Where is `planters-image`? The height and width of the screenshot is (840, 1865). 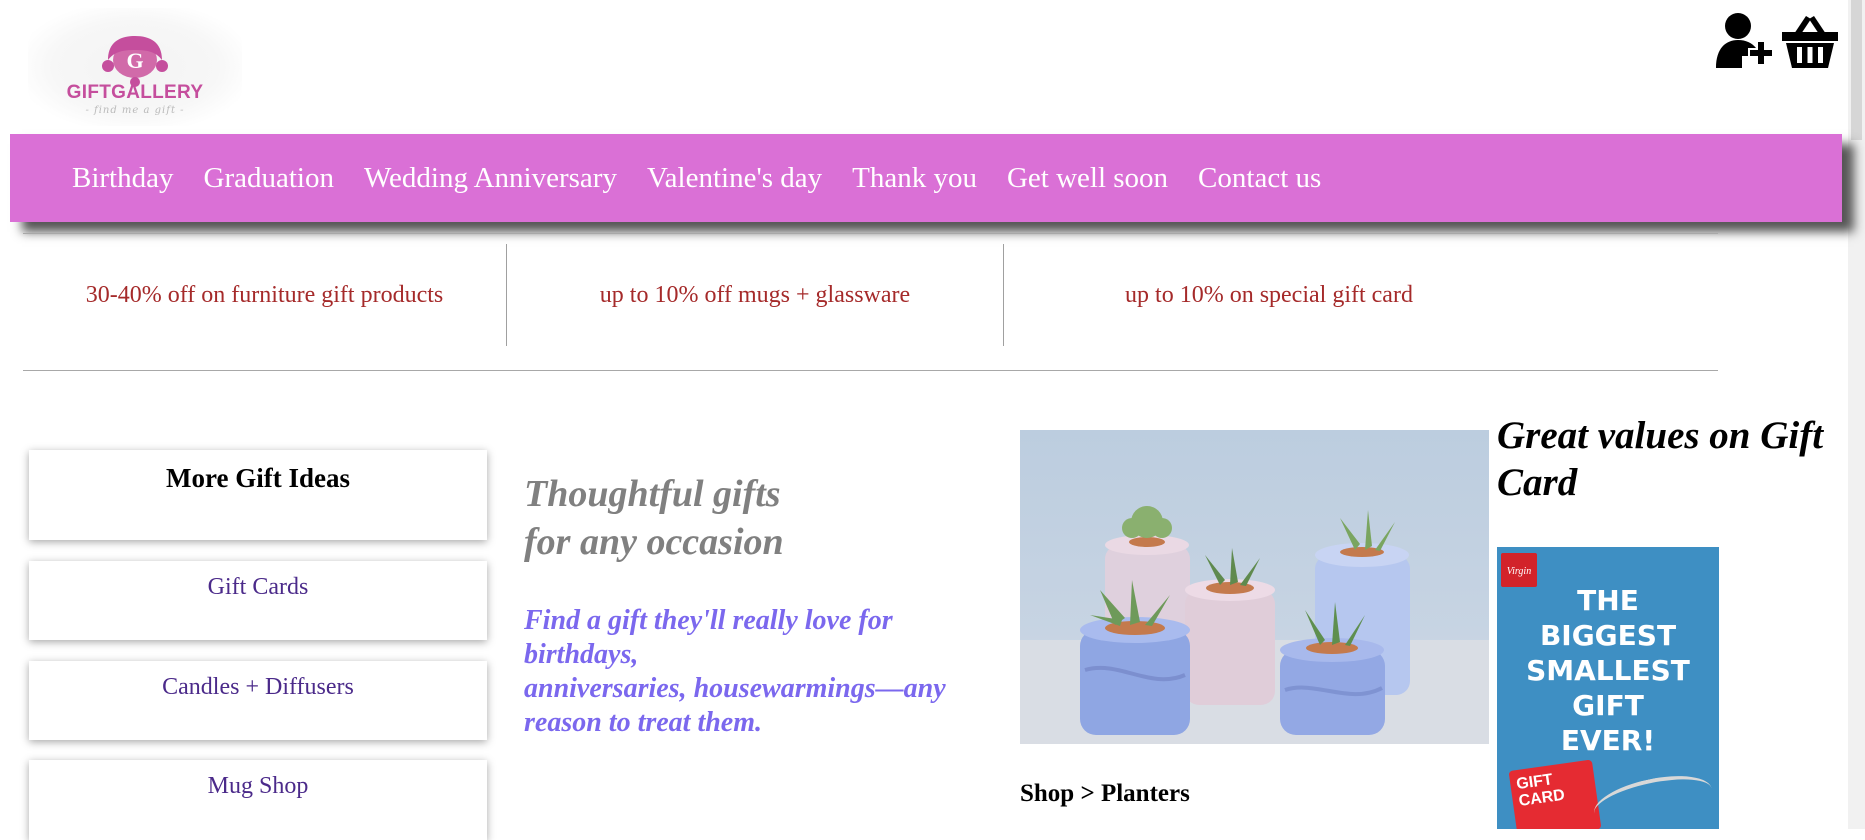
planters-image is located at coordinates (1254, 587).